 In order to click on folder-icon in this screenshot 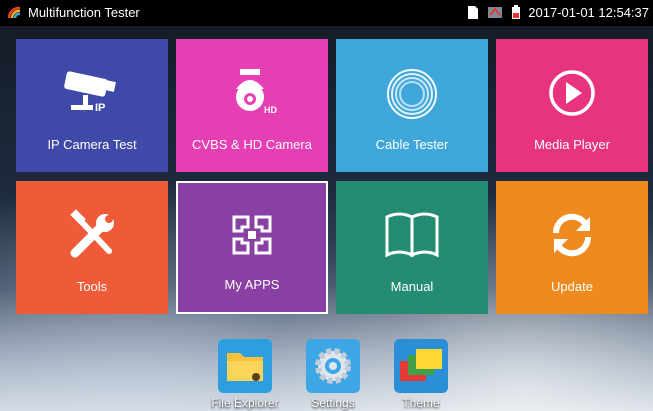, I will do `click(245, 366)`.